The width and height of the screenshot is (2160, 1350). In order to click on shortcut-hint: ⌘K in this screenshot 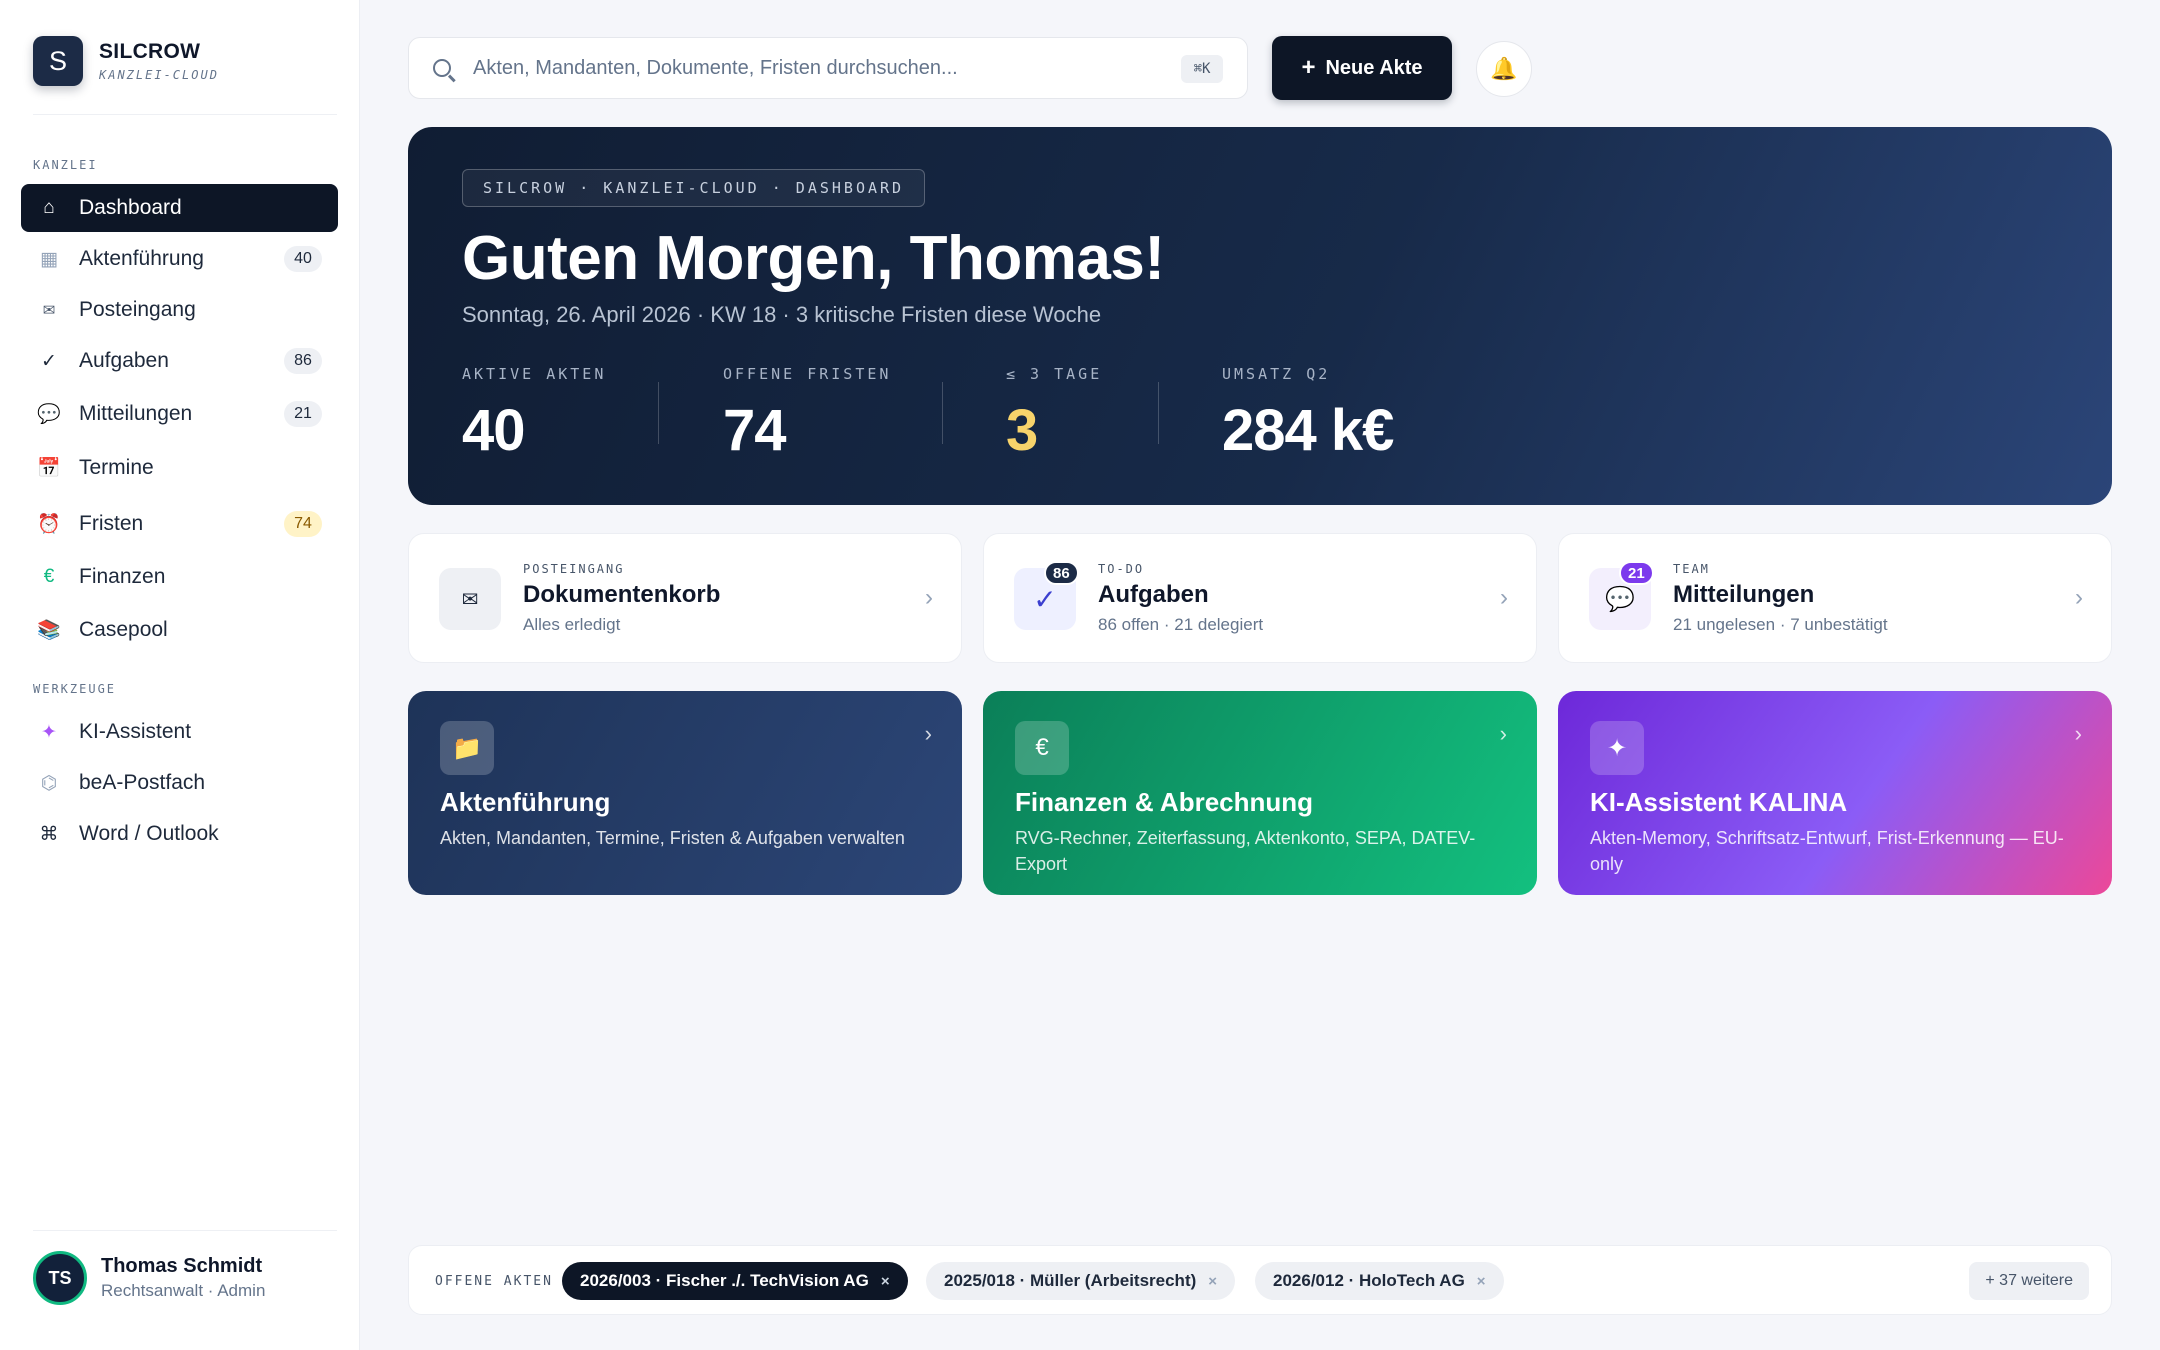, I will do `click(1202, 69)`.